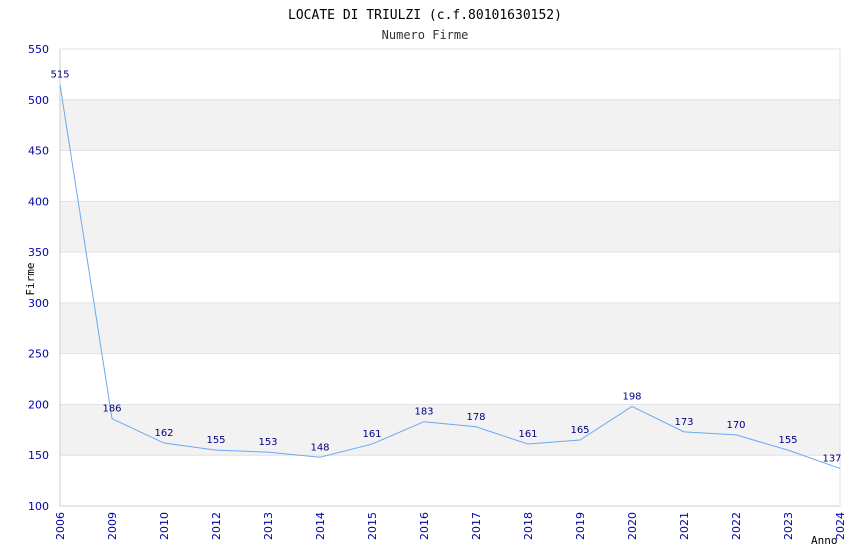  What do you see at coordinates (38, 303) in the screenshot?
I see `y-tick-label: 300` at bounding box center [38, 303].